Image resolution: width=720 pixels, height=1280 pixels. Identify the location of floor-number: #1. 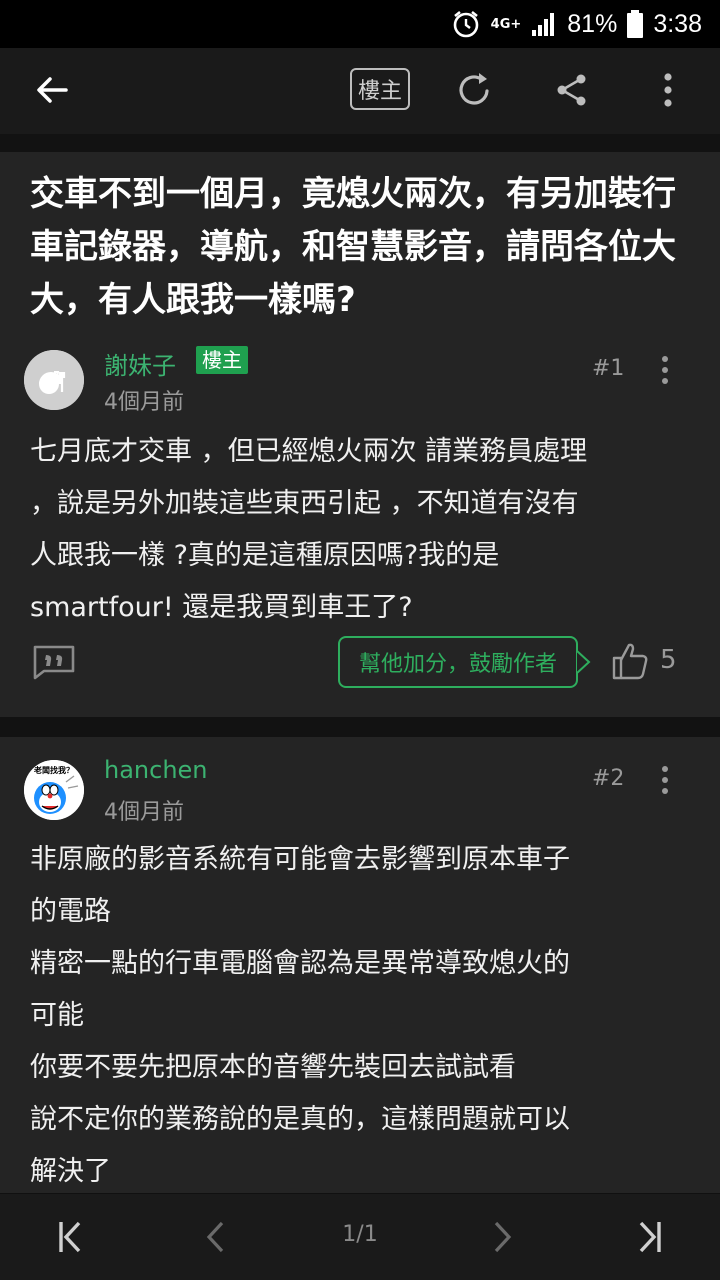
(608, 368).